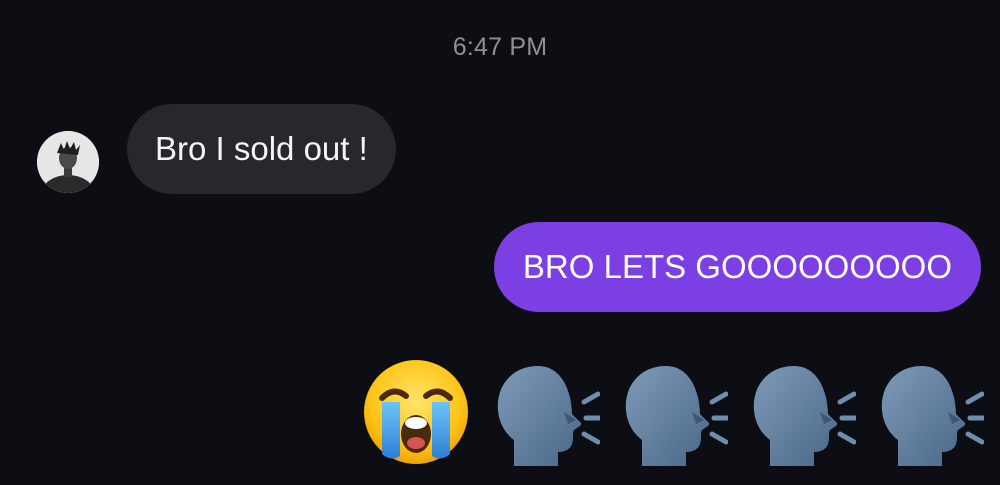  I want to click on outgoing-message-bubble: BRO LETS GOOOOOOOOO, so click(737, 267).